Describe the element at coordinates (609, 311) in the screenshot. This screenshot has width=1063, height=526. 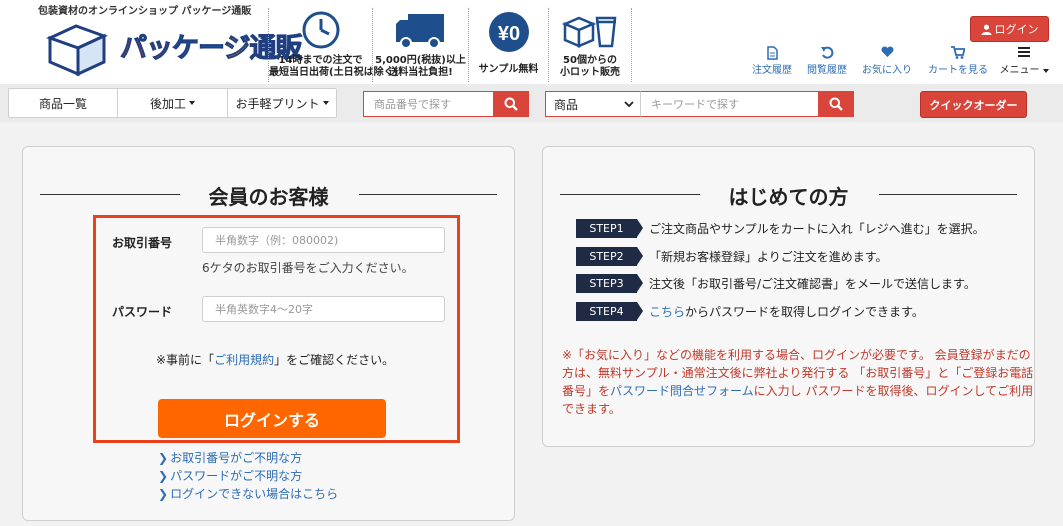
I see `step-tag: STEP4` at that location.